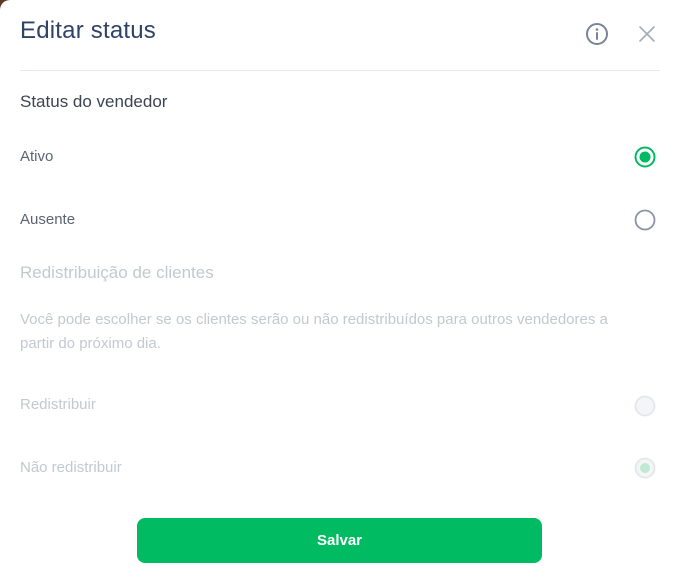  Describe the element at coordinates (340, 35) in the screenshot. I see `modal-header: Editar status` at that location.